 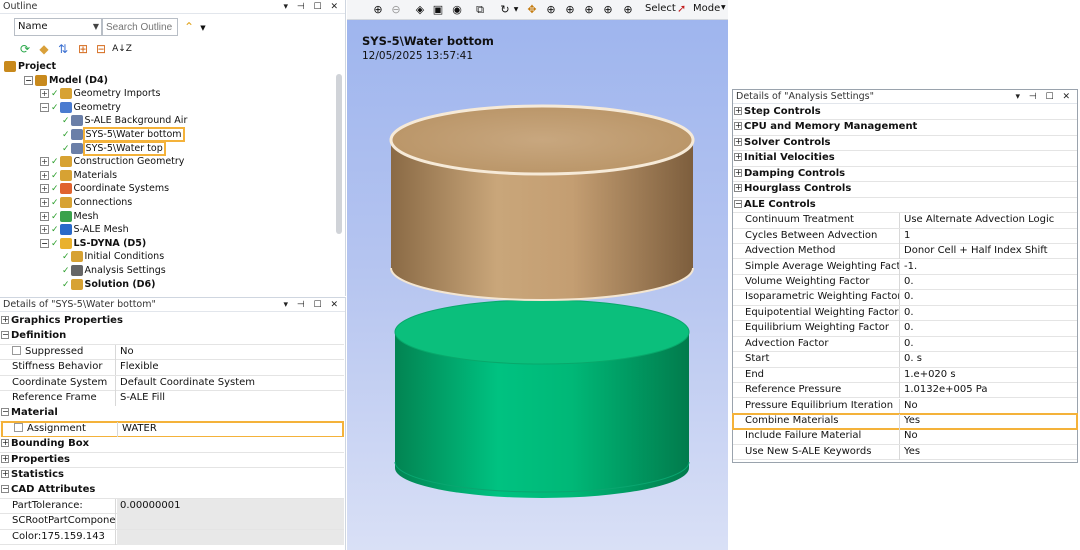 I want to click on property-row: Combine Materials Yes, so click(x=905, y=421).